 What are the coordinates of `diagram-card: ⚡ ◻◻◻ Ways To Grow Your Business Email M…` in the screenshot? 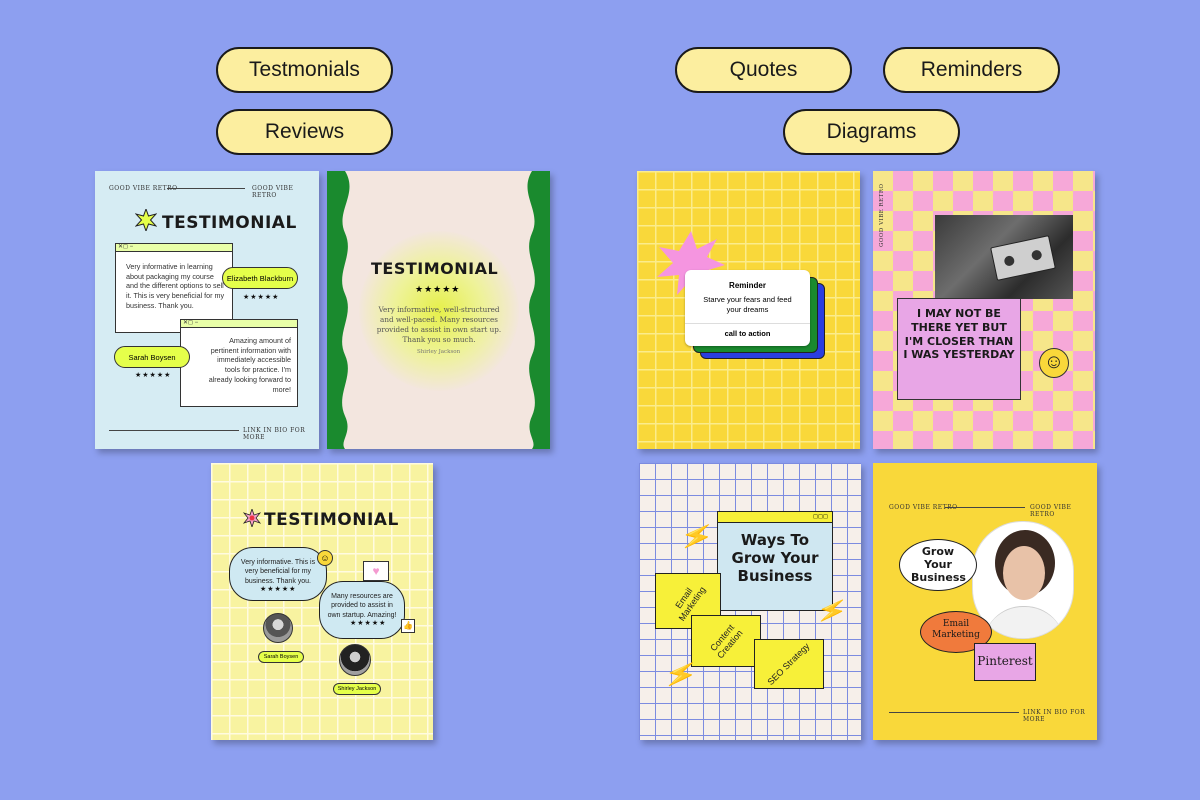 It's located at (750, 601).